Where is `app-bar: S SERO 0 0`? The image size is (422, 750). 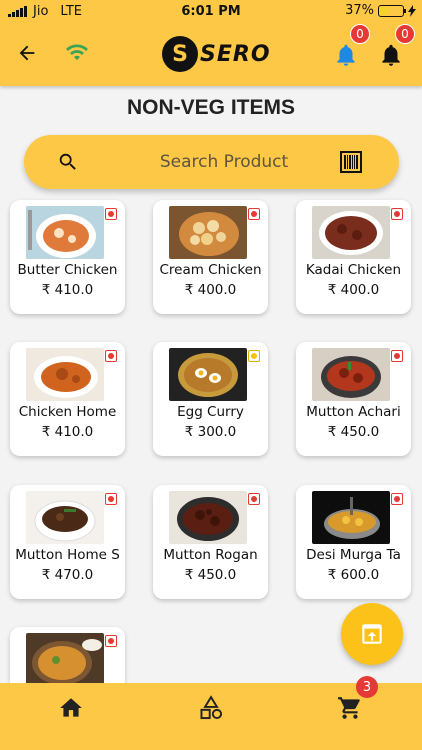 app-bar: S SERO 0 0 is located at coordinates (211, 54).